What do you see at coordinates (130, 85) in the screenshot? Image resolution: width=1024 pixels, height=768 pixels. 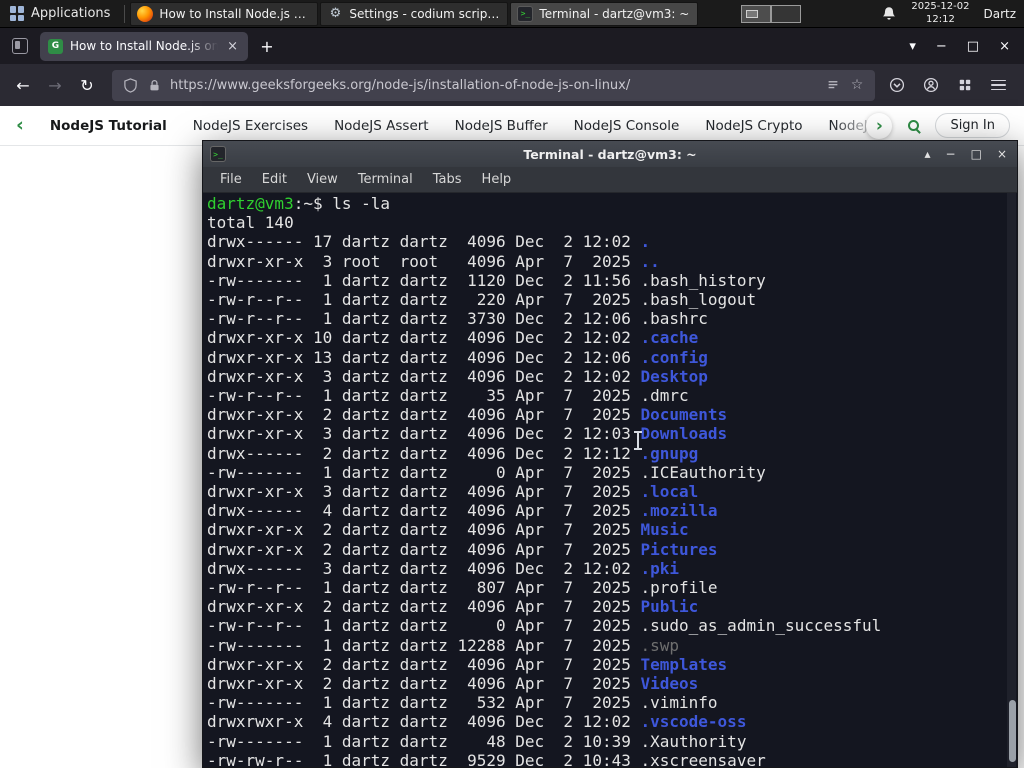 I see `tracking-shield-icon` at bounding box center [130, 85].